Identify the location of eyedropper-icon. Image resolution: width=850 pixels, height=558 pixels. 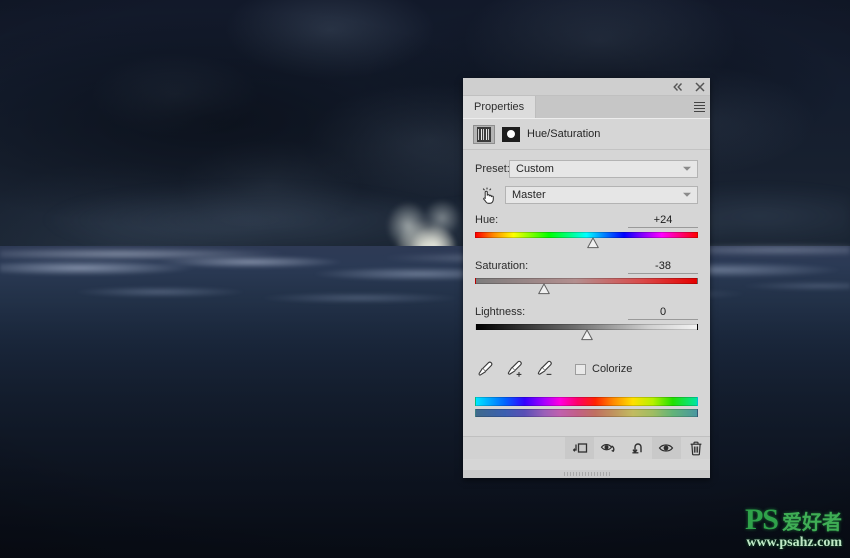
(485, 369).